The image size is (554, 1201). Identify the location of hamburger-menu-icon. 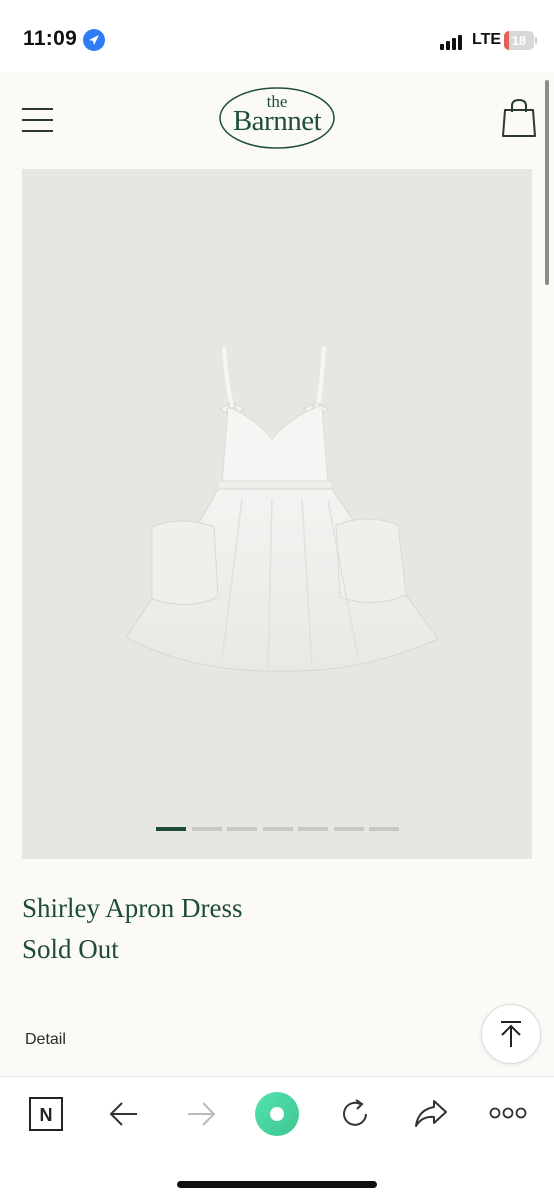
(37, 121).